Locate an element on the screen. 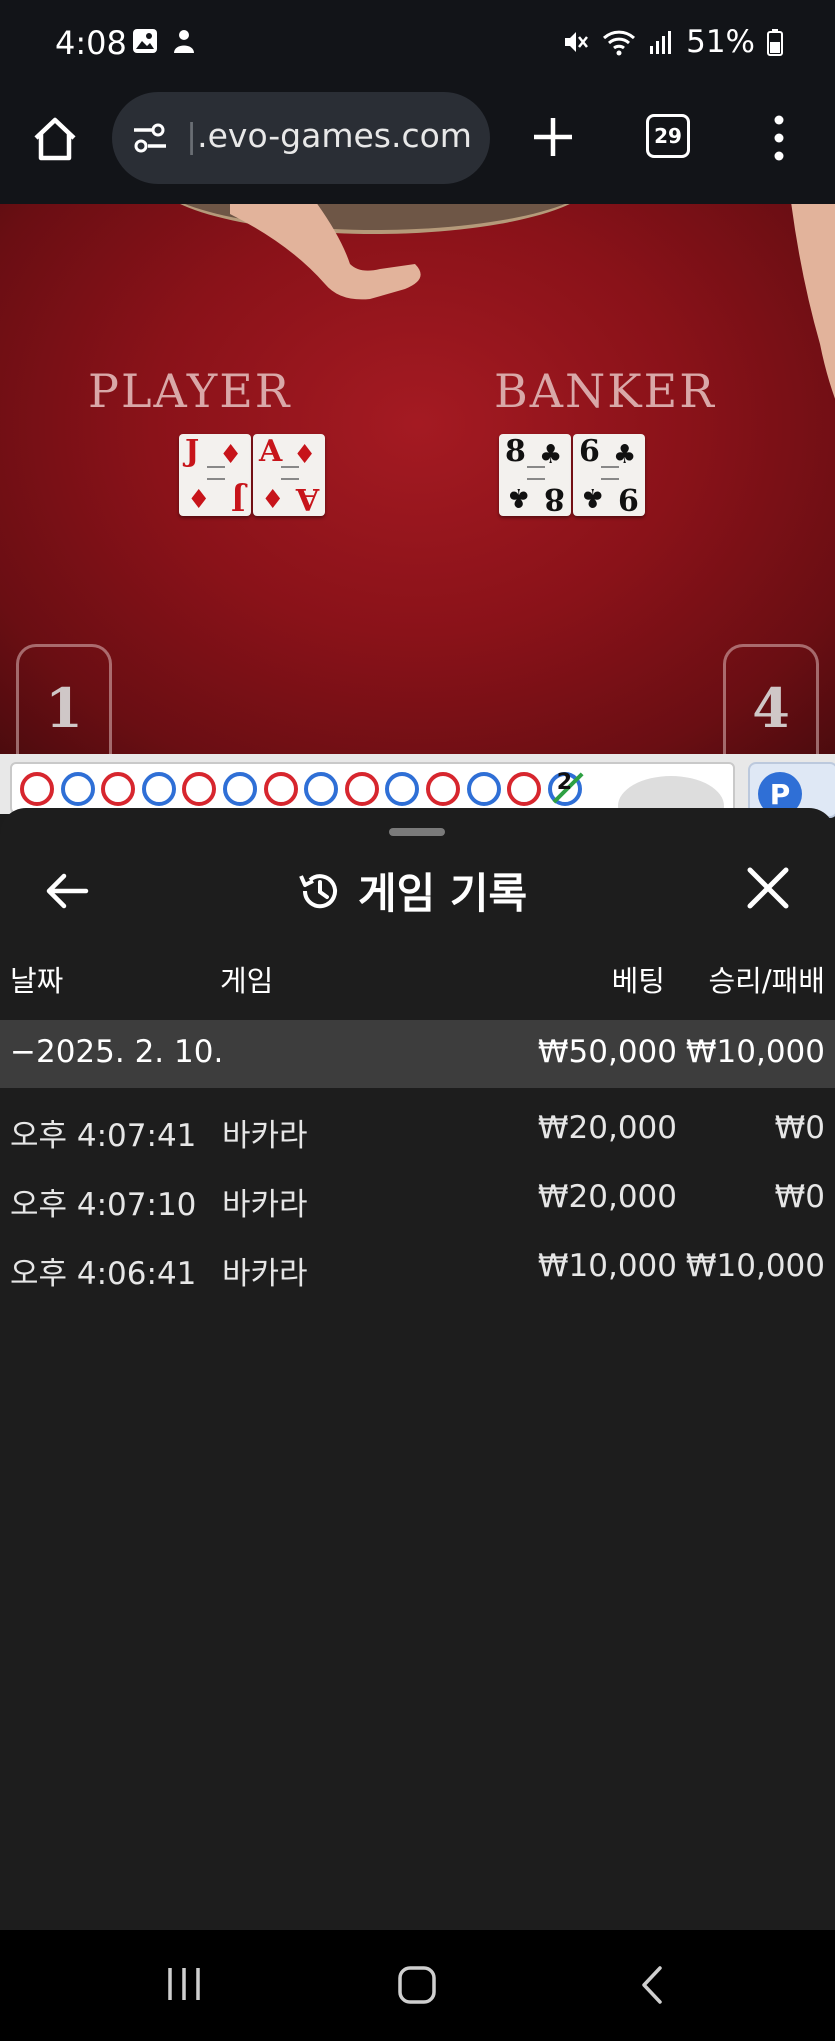 This screenshot has height=2041, width=835. player-score: 1 is located at coordinates (64, 699).